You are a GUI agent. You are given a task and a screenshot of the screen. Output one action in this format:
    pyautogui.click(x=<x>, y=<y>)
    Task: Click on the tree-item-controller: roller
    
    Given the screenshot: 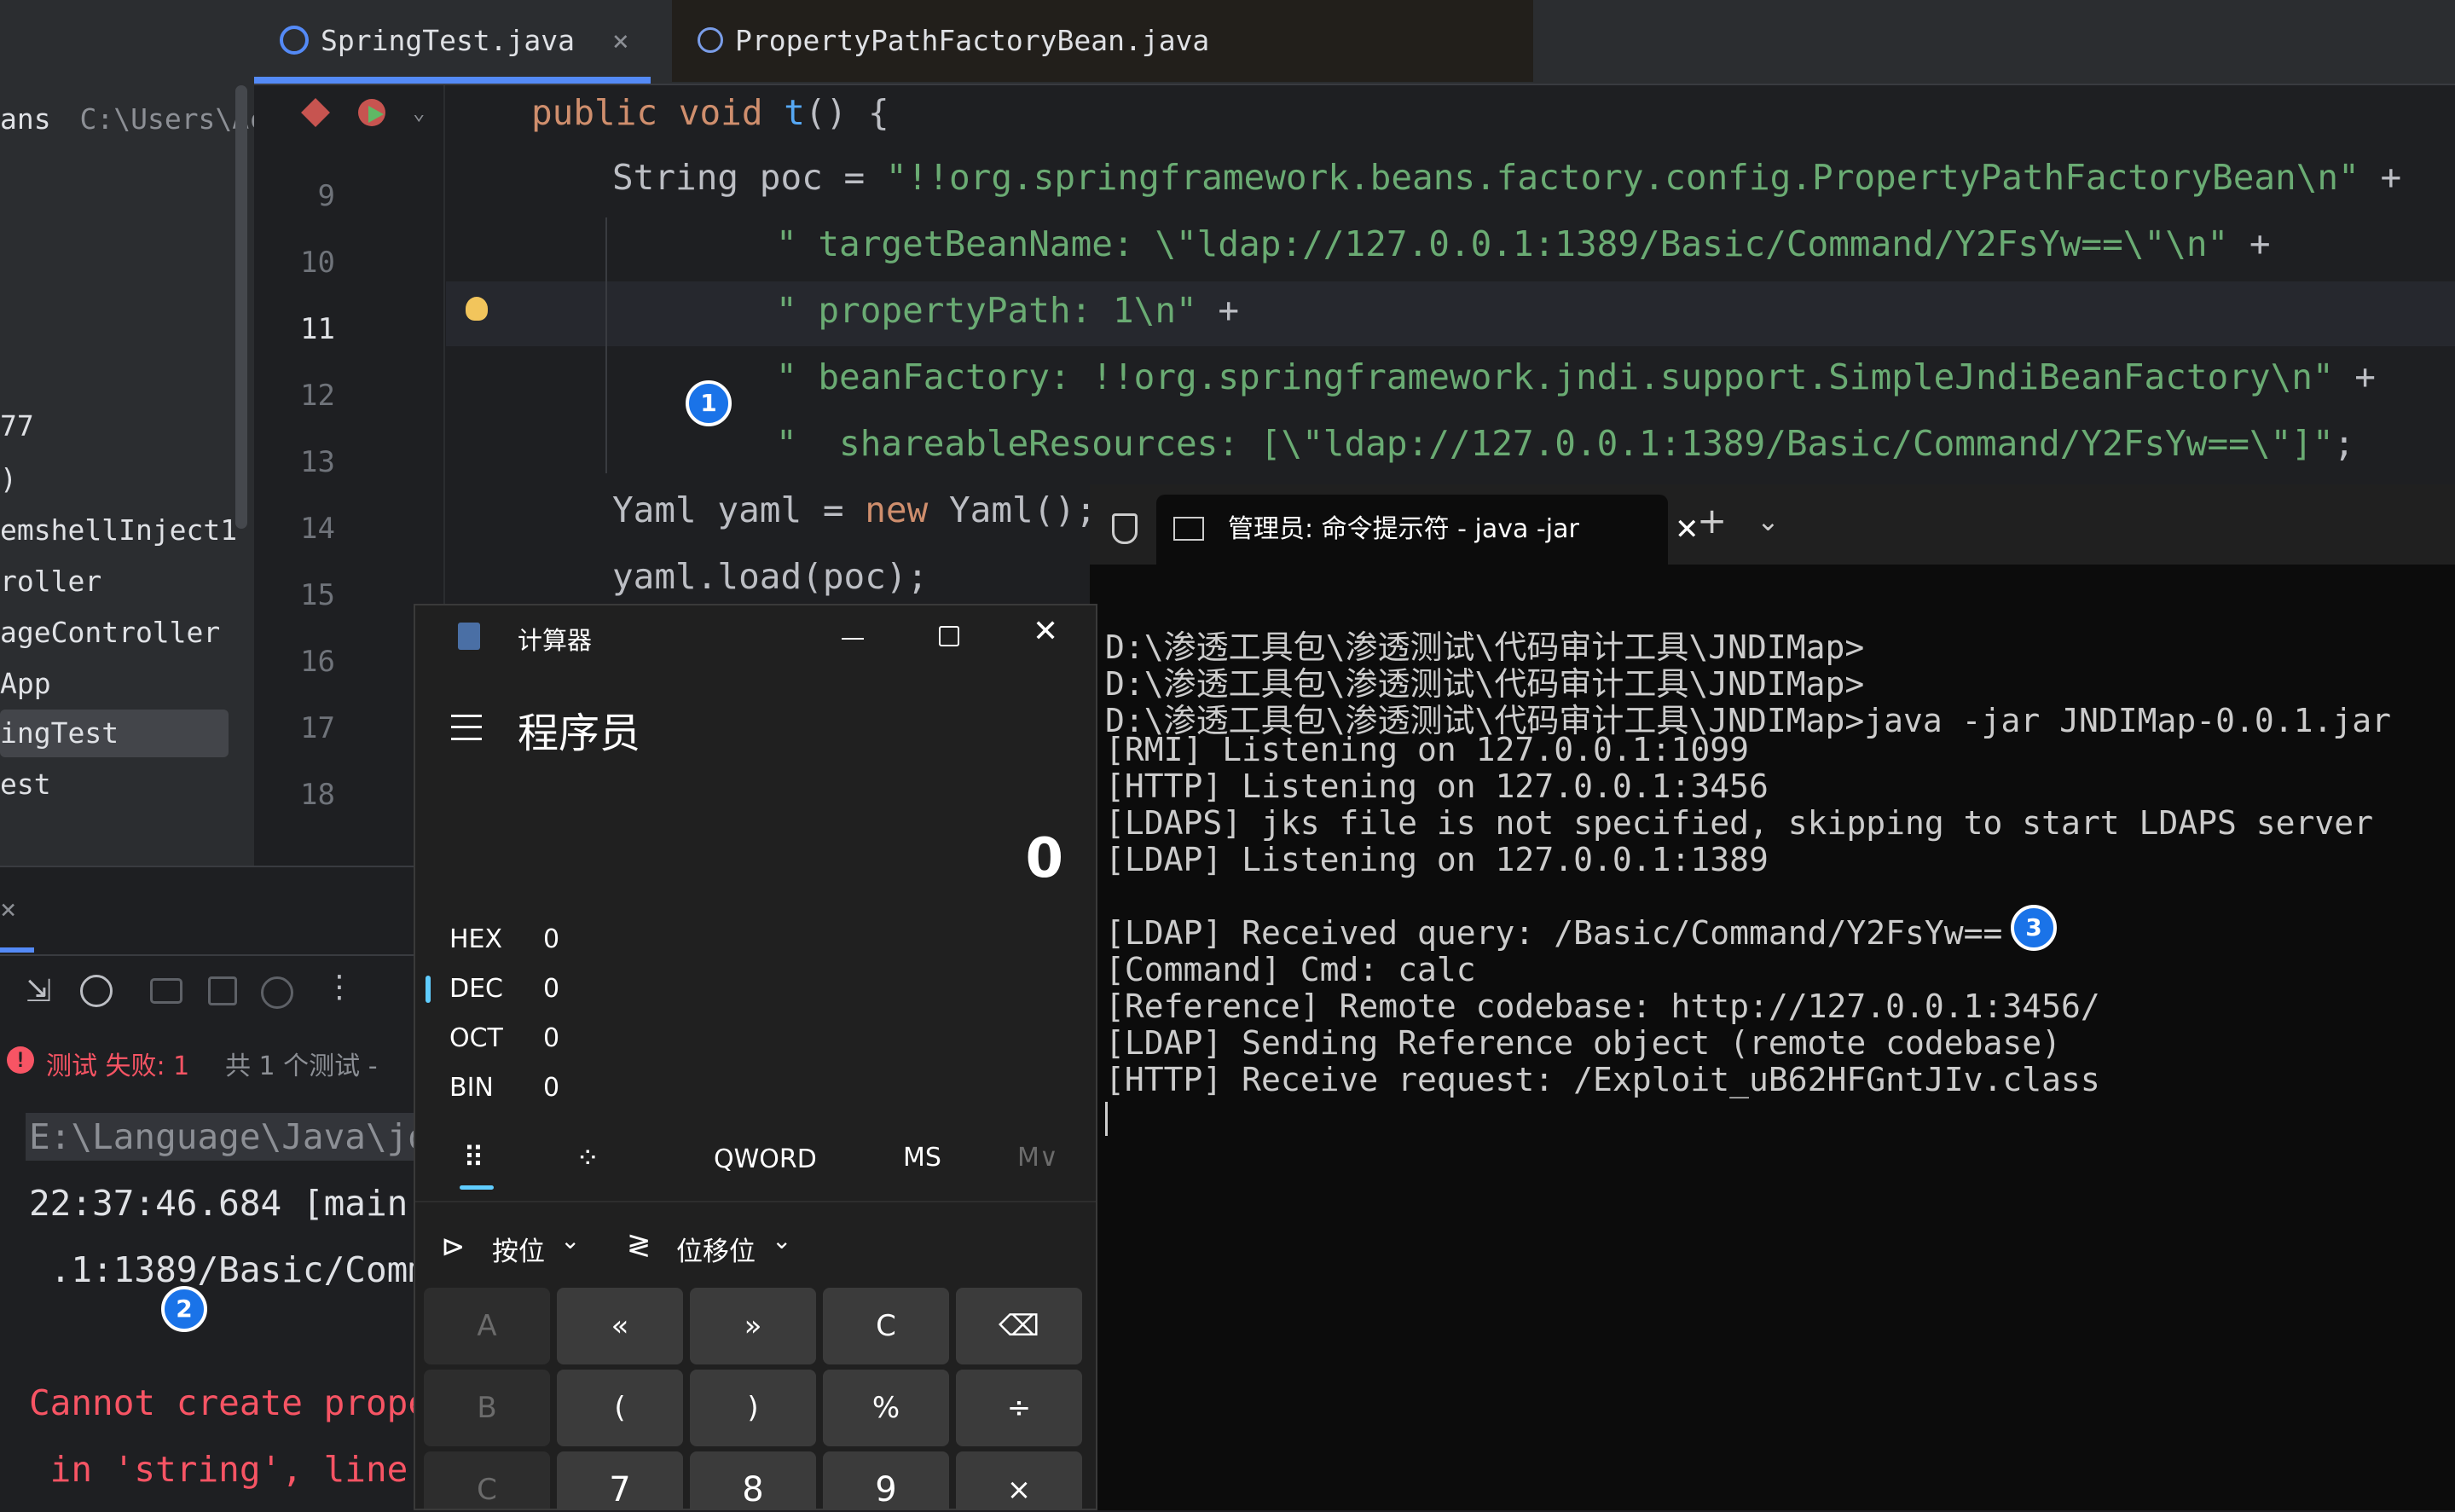 What is the action you would take?
    pyautogui.click(x=50, y=582)
    